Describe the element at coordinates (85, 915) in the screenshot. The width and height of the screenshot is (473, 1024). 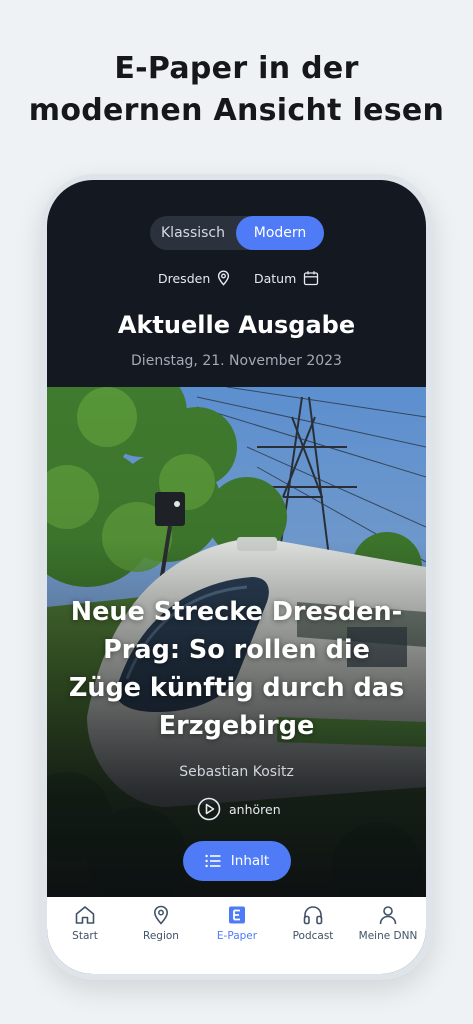
I see `home-icon` at that location.